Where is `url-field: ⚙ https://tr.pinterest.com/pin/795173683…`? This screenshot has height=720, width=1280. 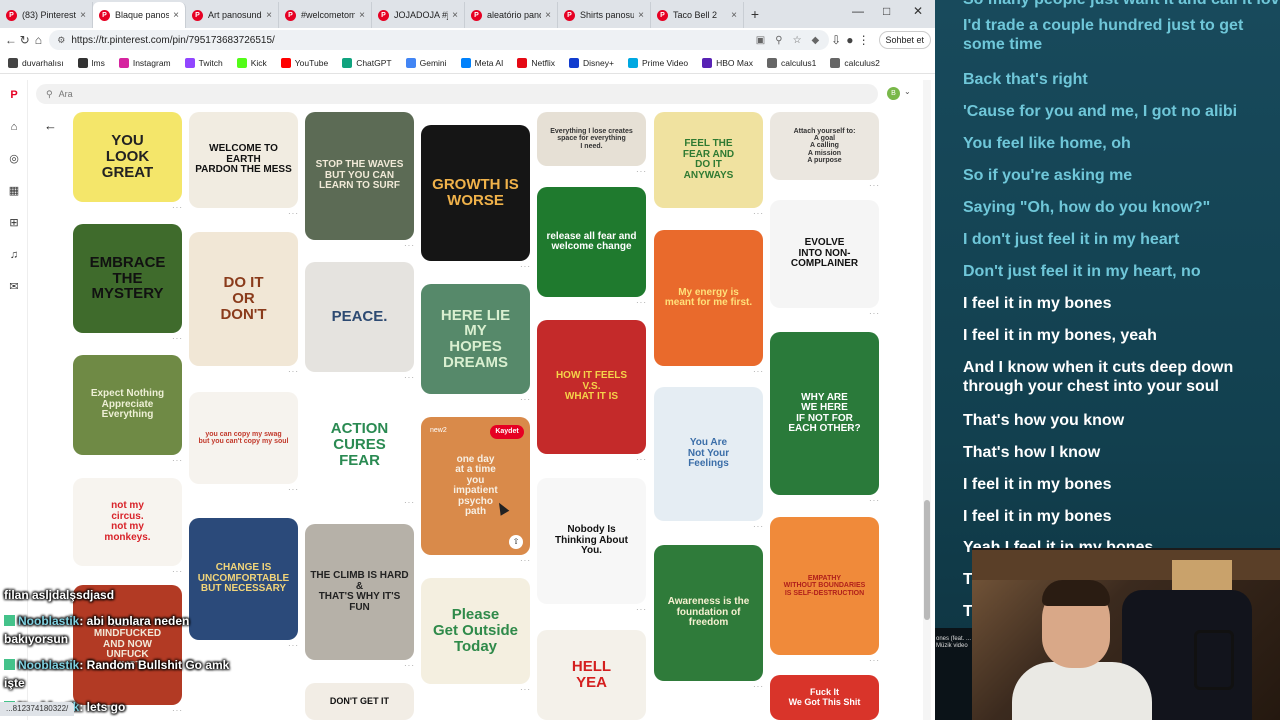
url-field: ⚙ https://tr.pinterest.com/pin/795173683… is located at coordinates (439, 40).